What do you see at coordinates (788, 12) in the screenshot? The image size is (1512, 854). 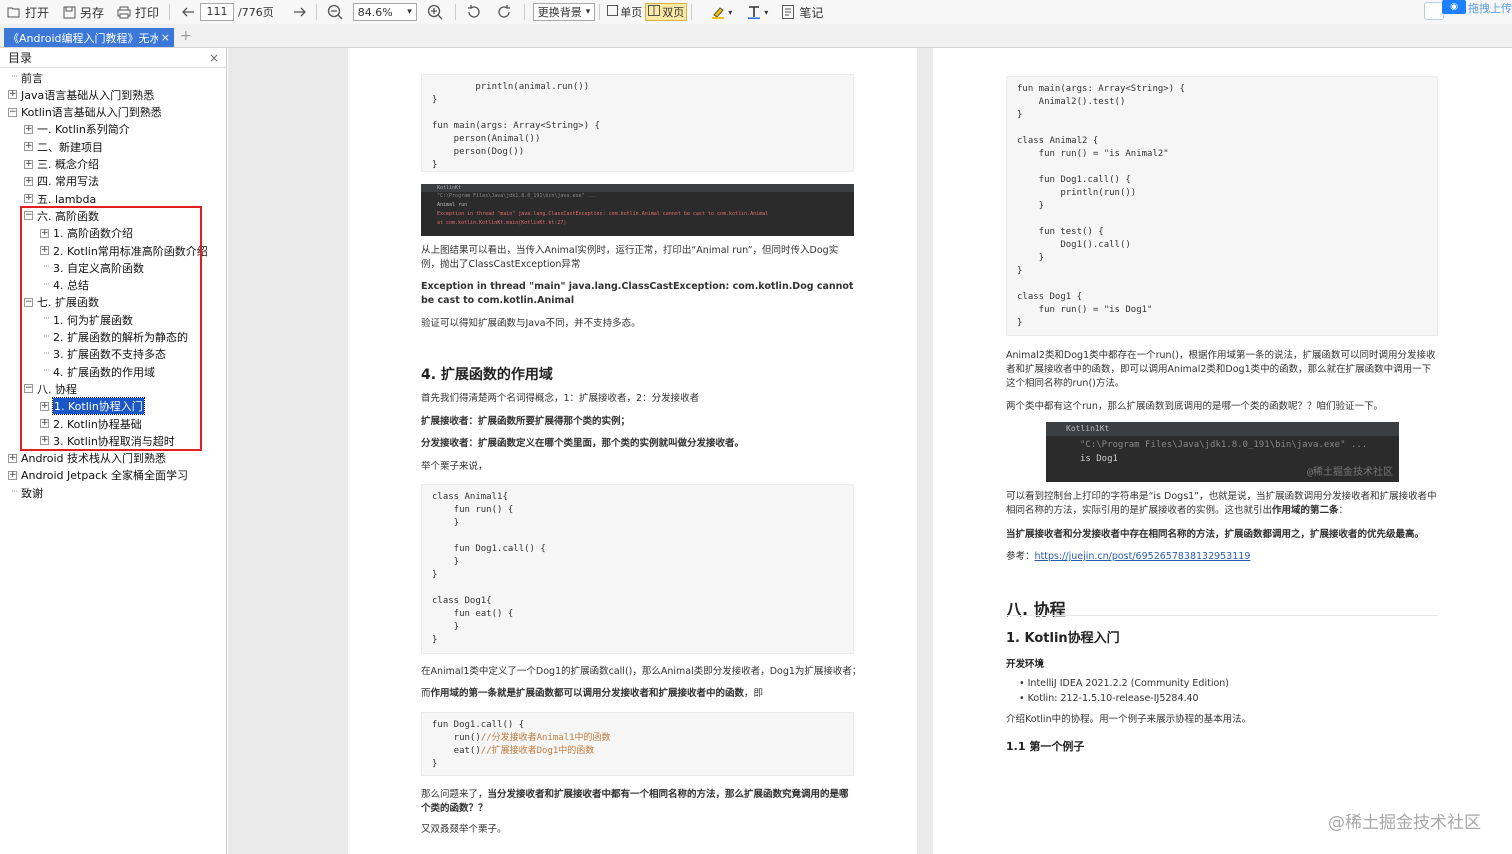 I see `notes-icon` at bounding box center [788, 12].